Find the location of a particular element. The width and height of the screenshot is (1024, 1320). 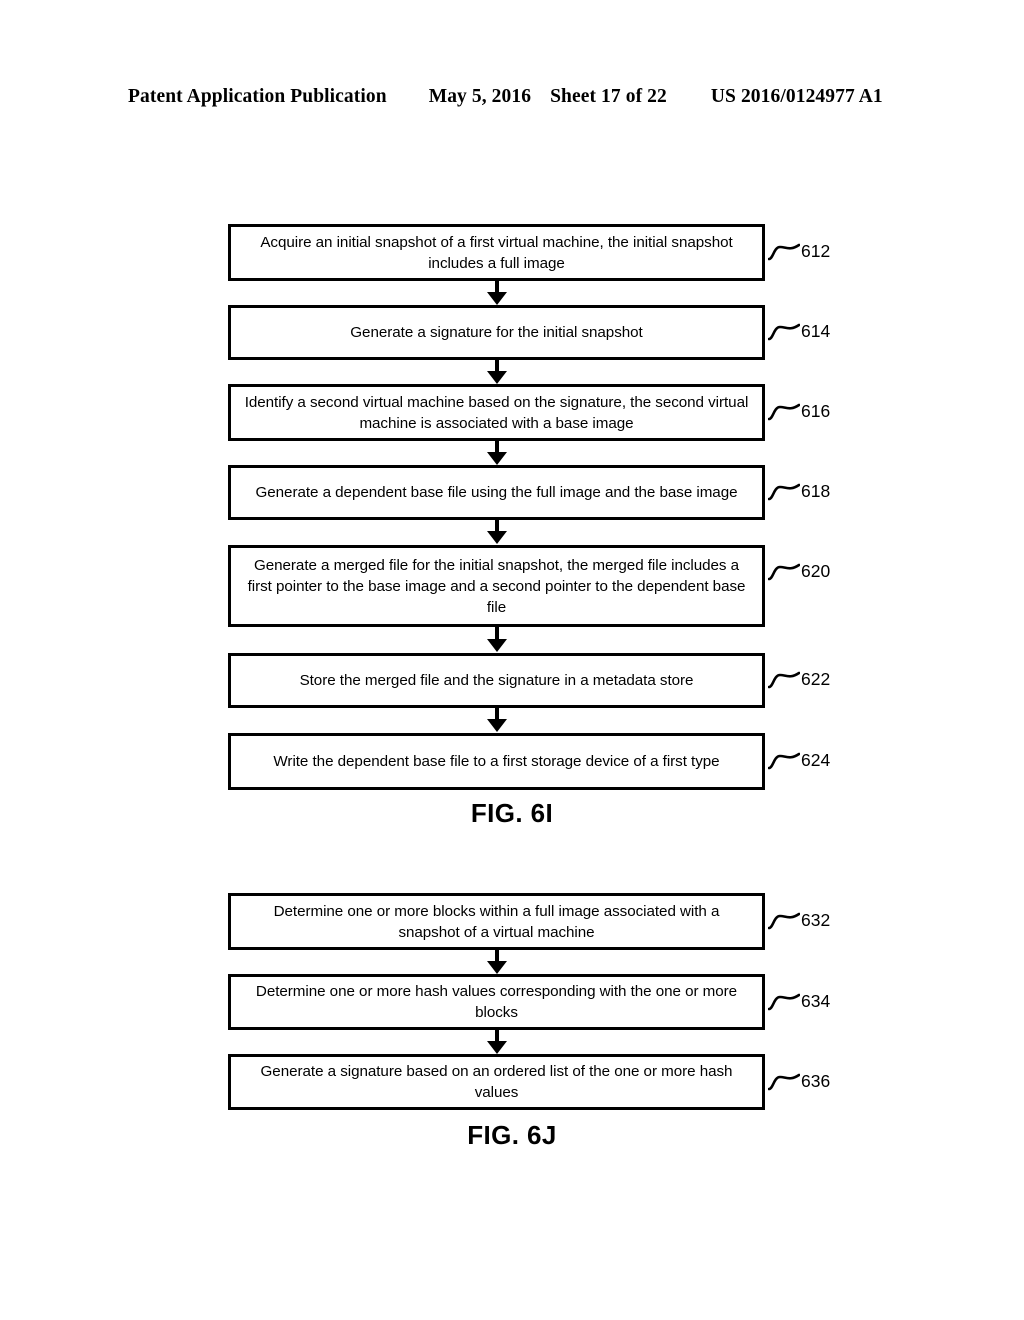

reference-numeral-636: 636 is located at coordinates (799, 1082).